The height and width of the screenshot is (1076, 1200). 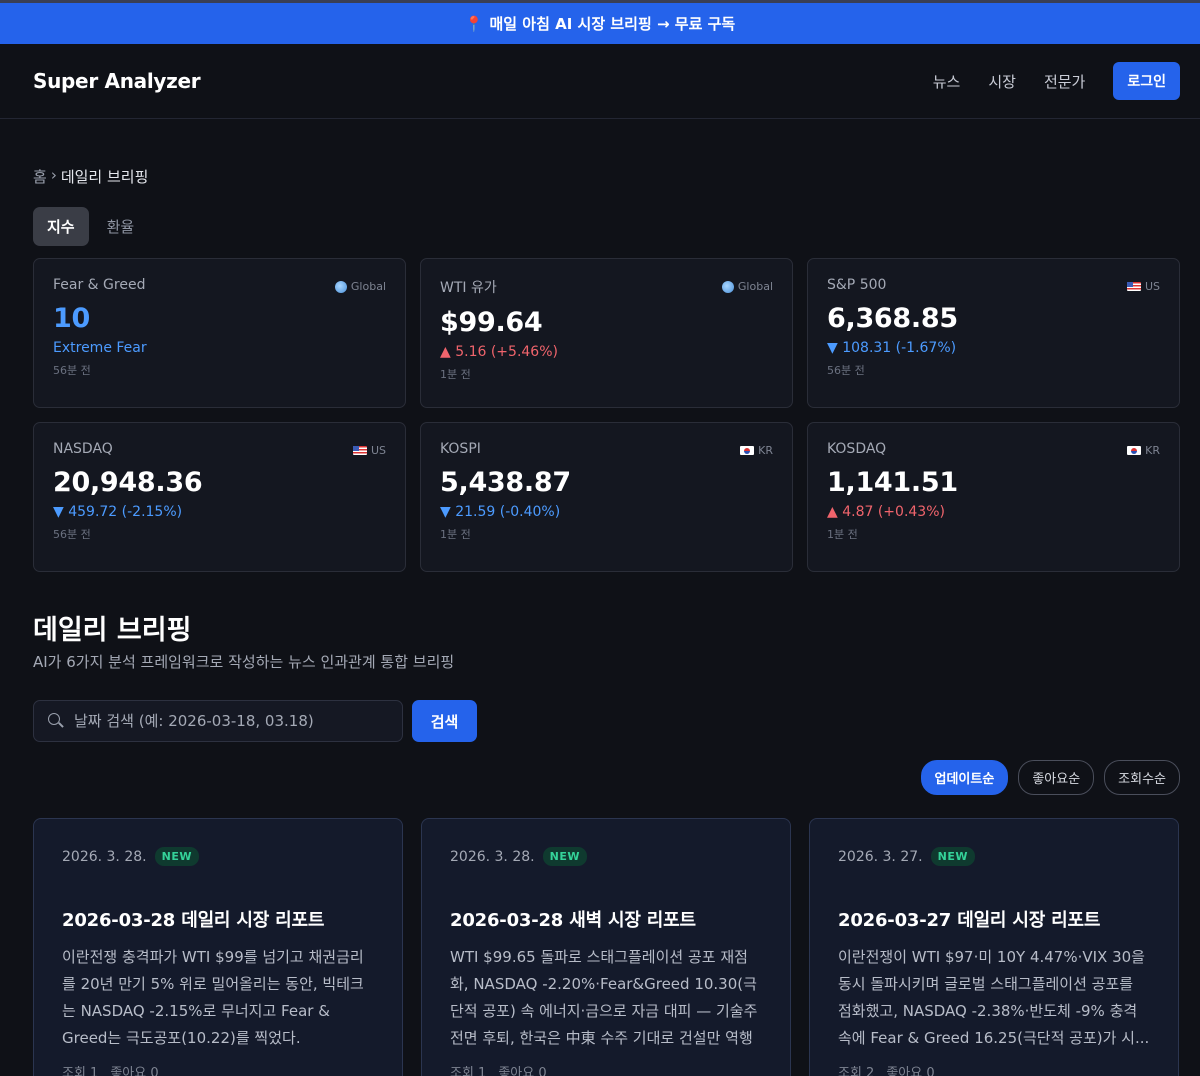 I want to click on card-value: 1,141.51, so click(x=892, y=482).